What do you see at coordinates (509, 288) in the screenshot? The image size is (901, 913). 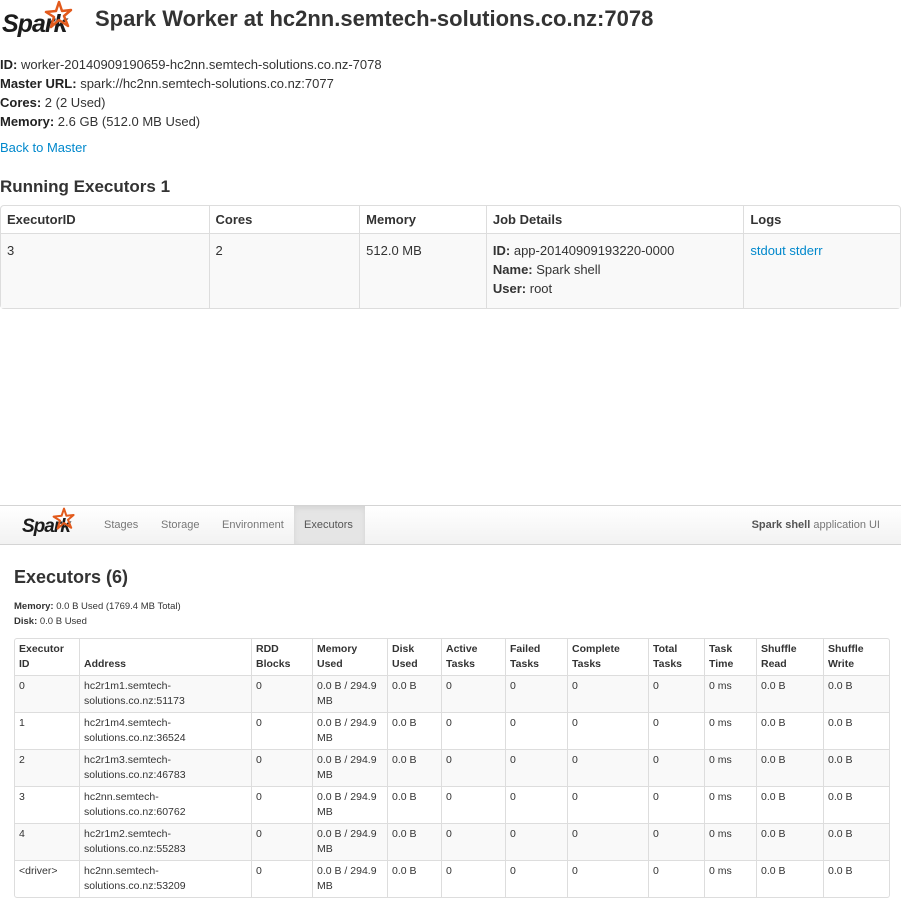 I see `job-user-label: User:` at bounding box center [509, 288].